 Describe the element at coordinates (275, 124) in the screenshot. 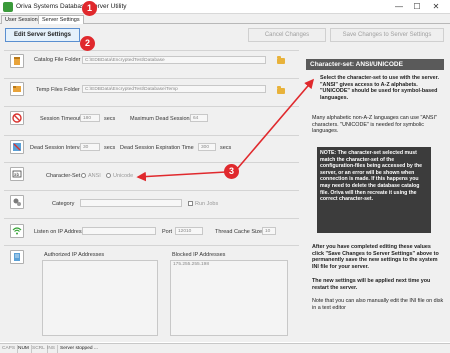

I see `arrow-to-help` at that location.